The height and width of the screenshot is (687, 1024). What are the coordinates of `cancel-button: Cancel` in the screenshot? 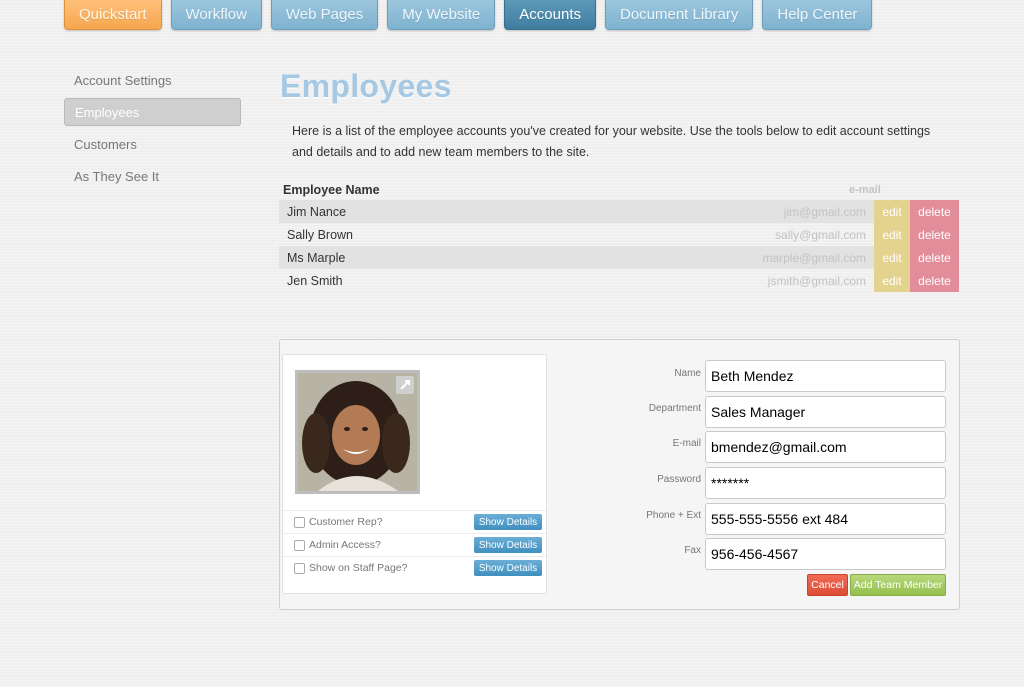 It's located at (827, 585).